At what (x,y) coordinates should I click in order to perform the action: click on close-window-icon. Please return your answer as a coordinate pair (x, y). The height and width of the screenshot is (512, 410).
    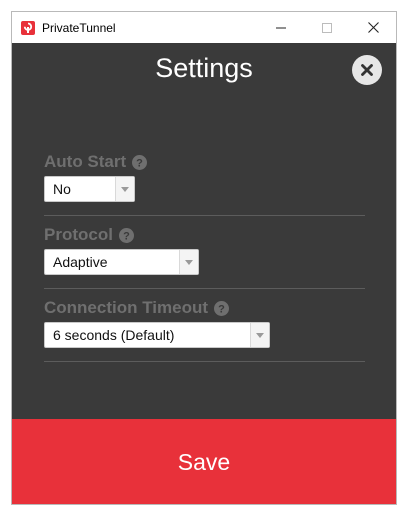
    Looking at the image, I should click on (373, 27).